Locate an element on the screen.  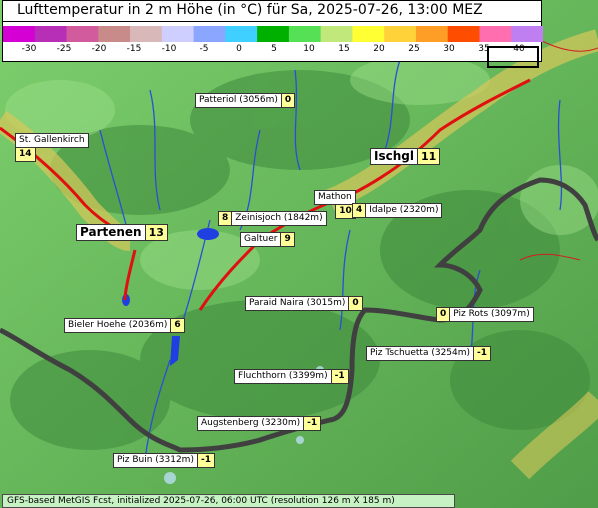
station-name: Bieler Hoehe (2036m) is located at coordinates (118, 325).